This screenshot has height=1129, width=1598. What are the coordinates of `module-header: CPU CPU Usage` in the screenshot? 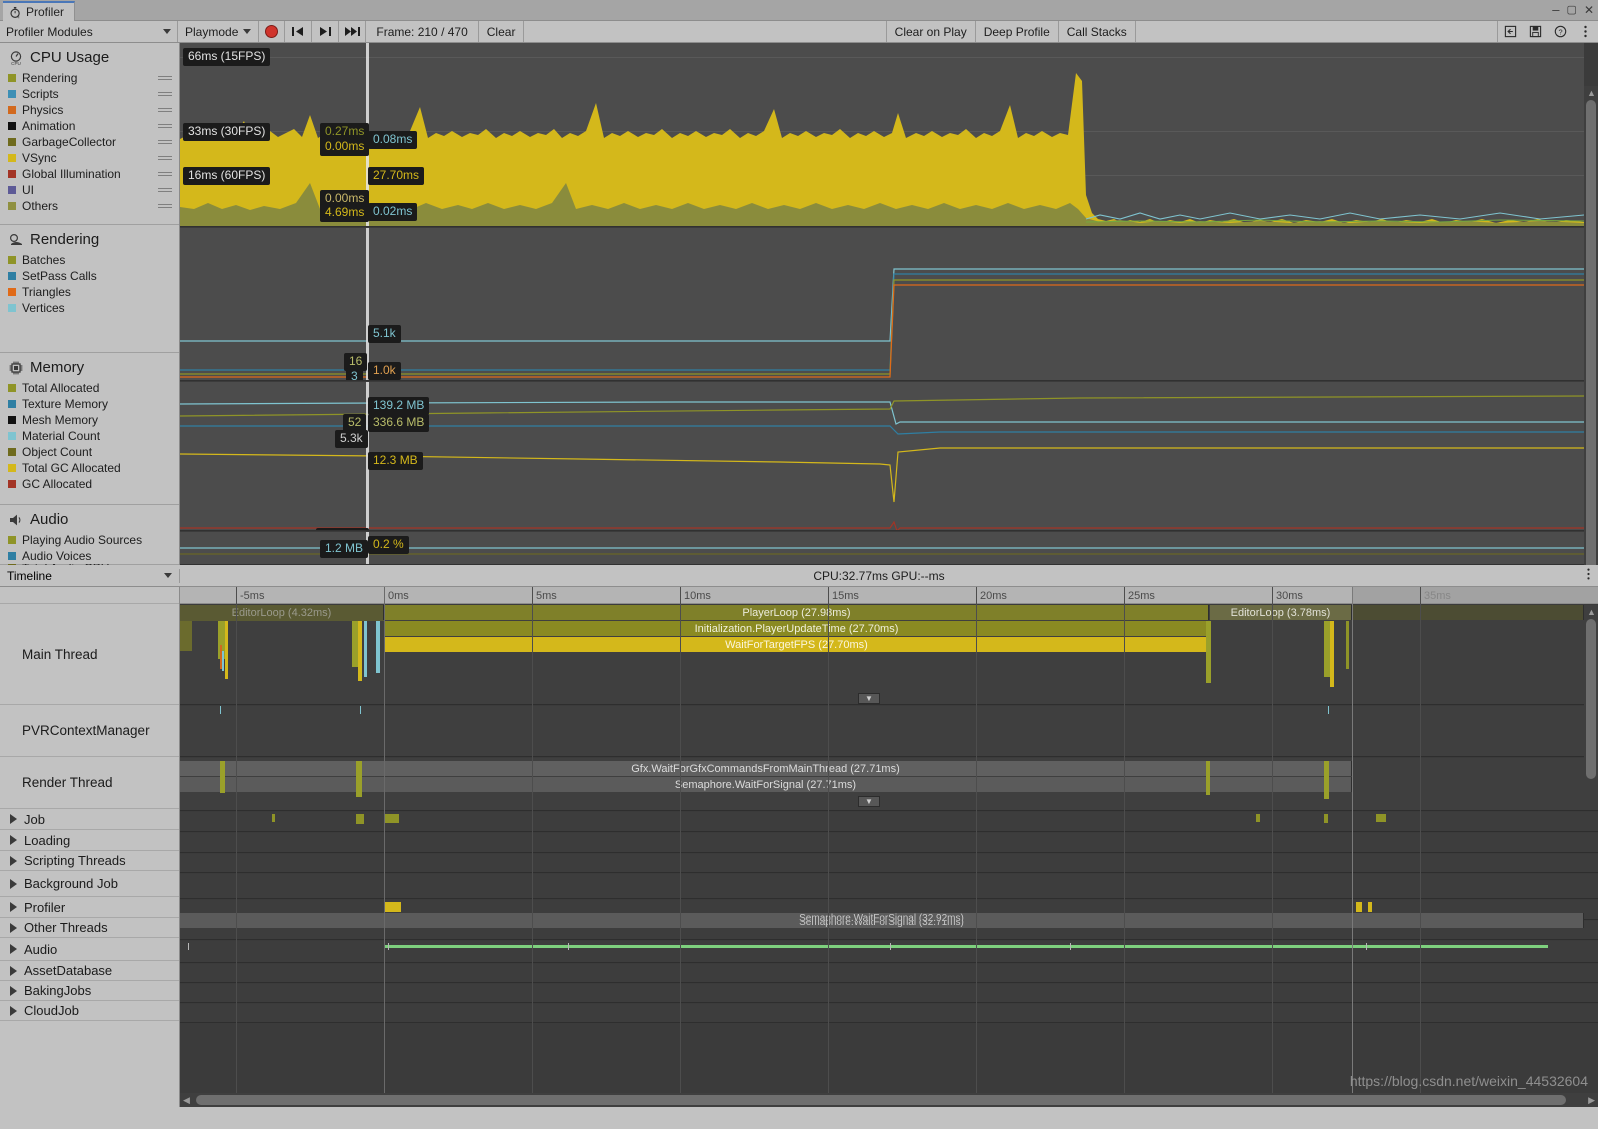 It's located at (89, 56).